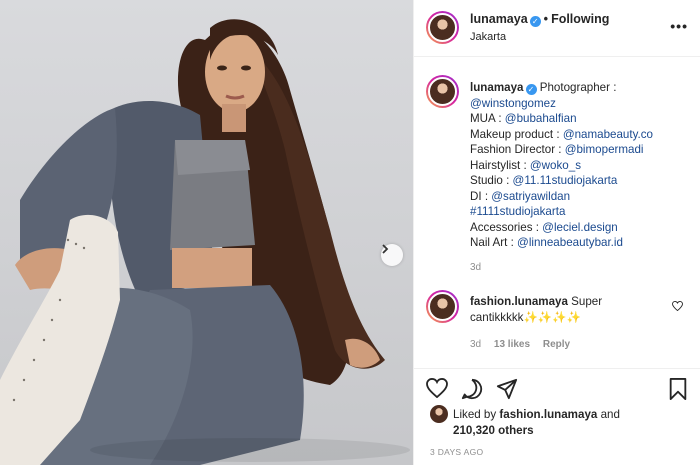 The height and width of the screenshot is (465, 700). Describe the element at coordinates (678, 390) in the screenshot. I see `bookmark-icon` at that location.